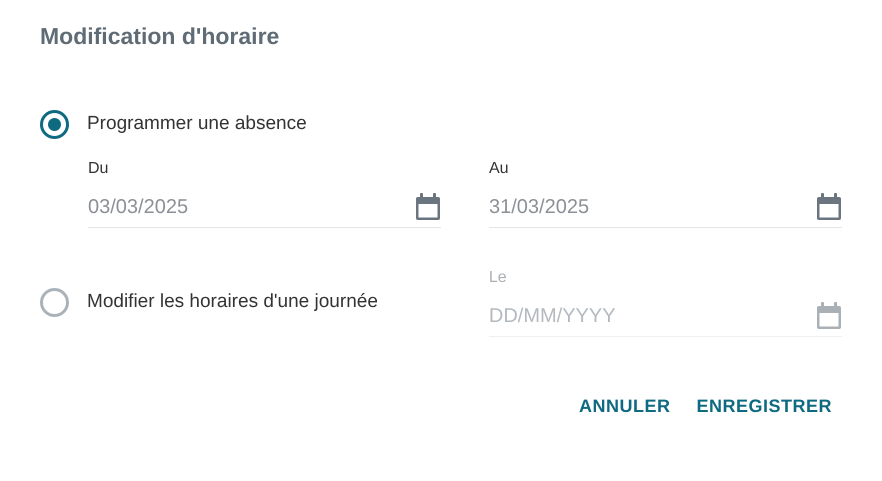 The height and width of the screenshot is (481, 882). I want to click on dialog-button: ANNULER, so click(624, 406).